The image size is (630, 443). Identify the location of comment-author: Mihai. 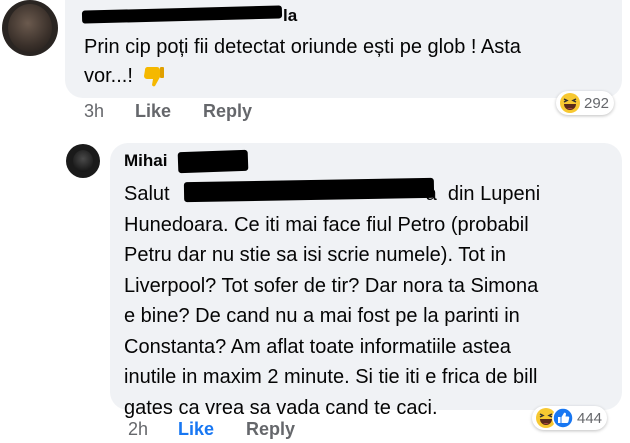
(145, 161).